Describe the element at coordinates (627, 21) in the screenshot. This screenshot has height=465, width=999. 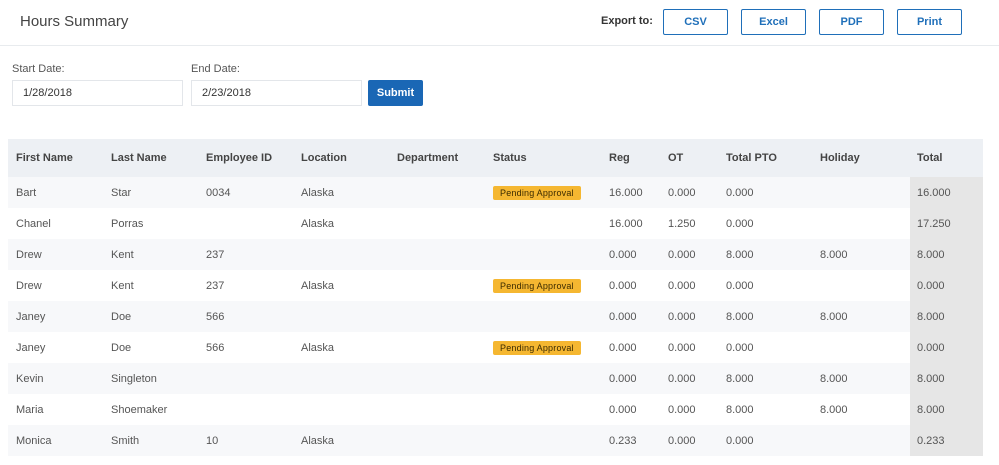
I see `export-label: Export to:` at that location.